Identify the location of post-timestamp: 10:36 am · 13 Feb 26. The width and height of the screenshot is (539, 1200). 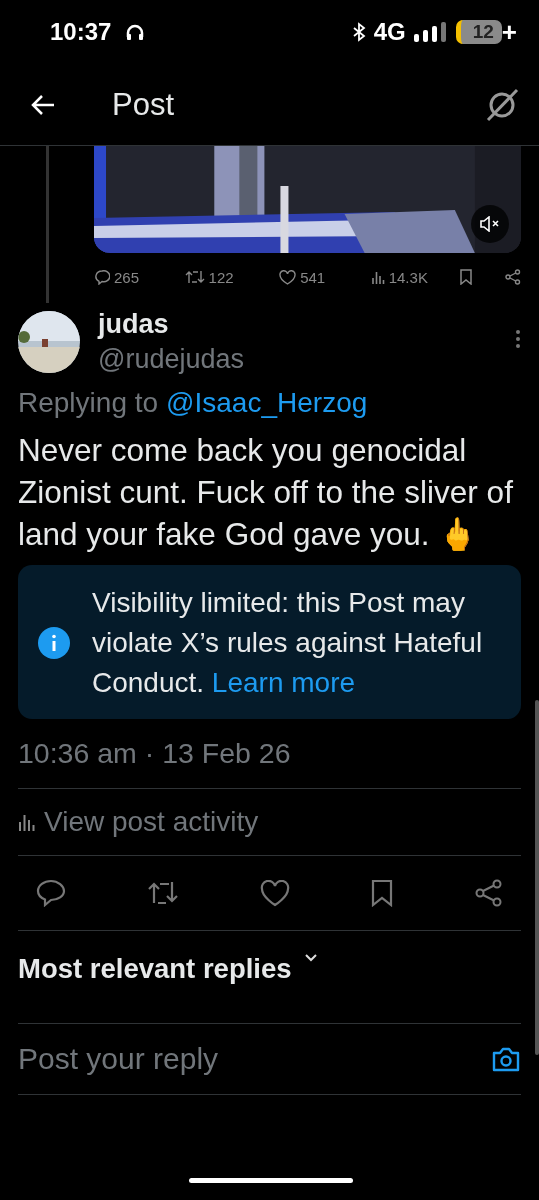
(155, 753).